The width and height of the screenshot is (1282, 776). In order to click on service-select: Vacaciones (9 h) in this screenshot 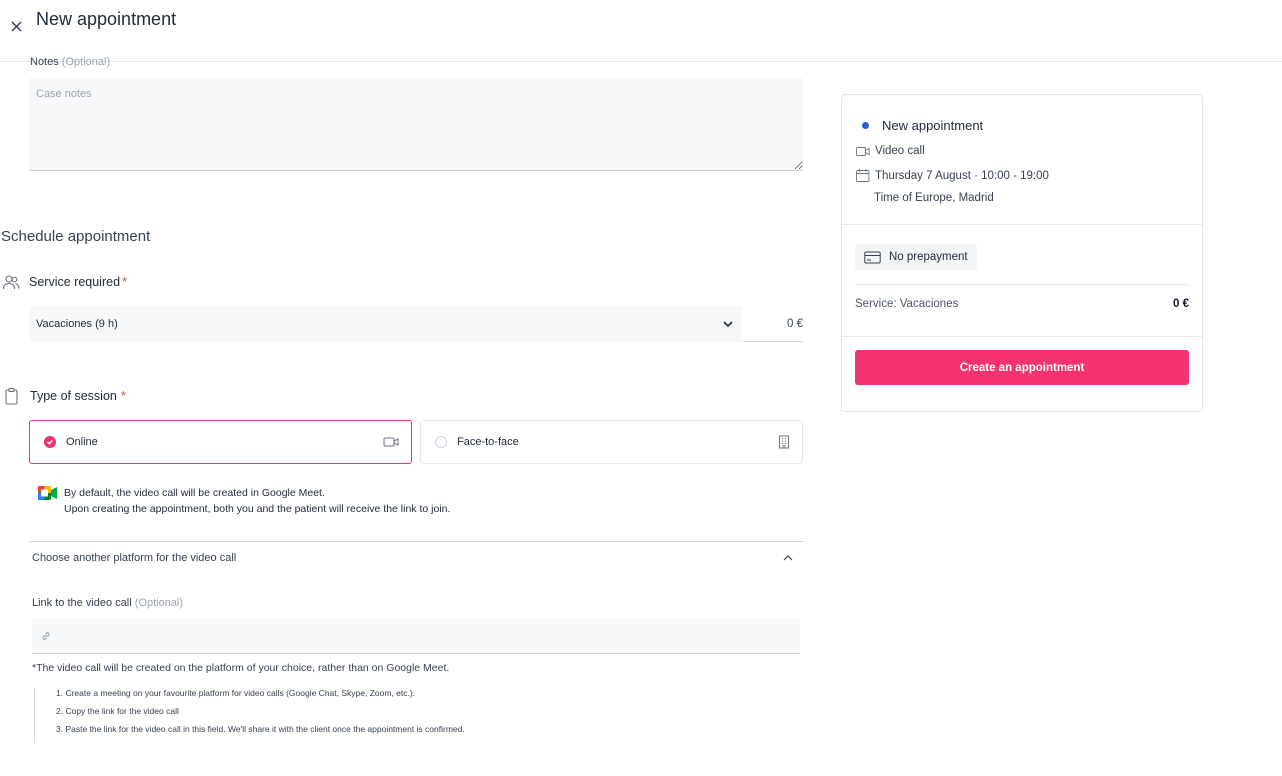, I will do `click(385, 324)`.